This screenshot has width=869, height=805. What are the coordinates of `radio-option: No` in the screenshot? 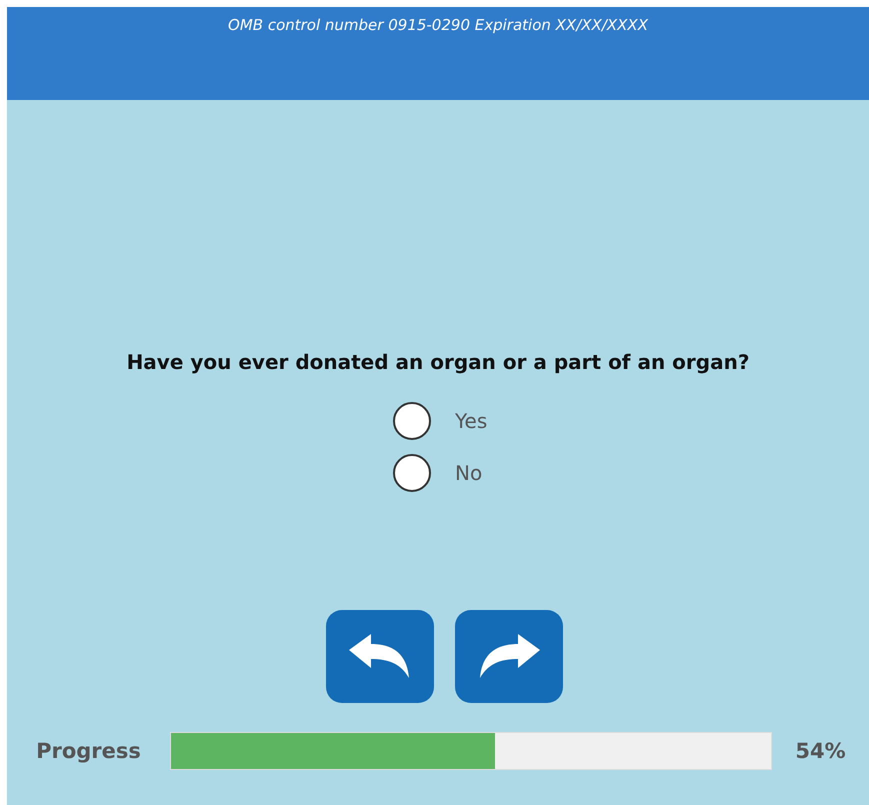 It's located at (458, 473).